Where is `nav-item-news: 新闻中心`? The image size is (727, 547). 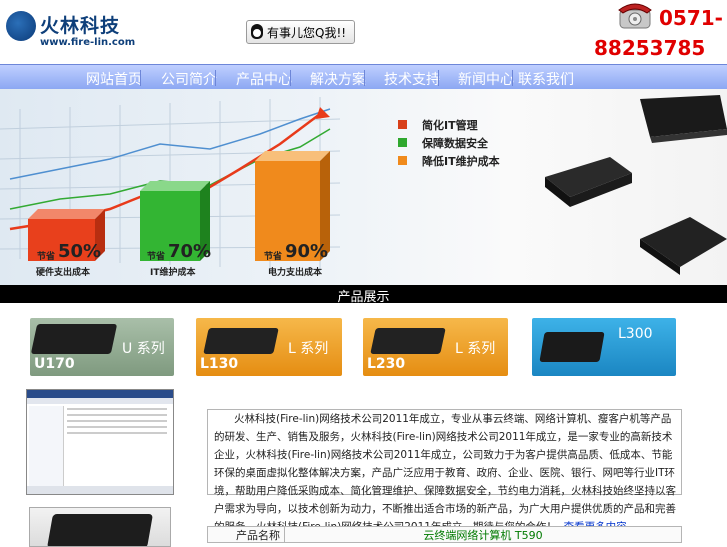 nav-item-news: 新闻中心 is located at coordinates (486, 79).